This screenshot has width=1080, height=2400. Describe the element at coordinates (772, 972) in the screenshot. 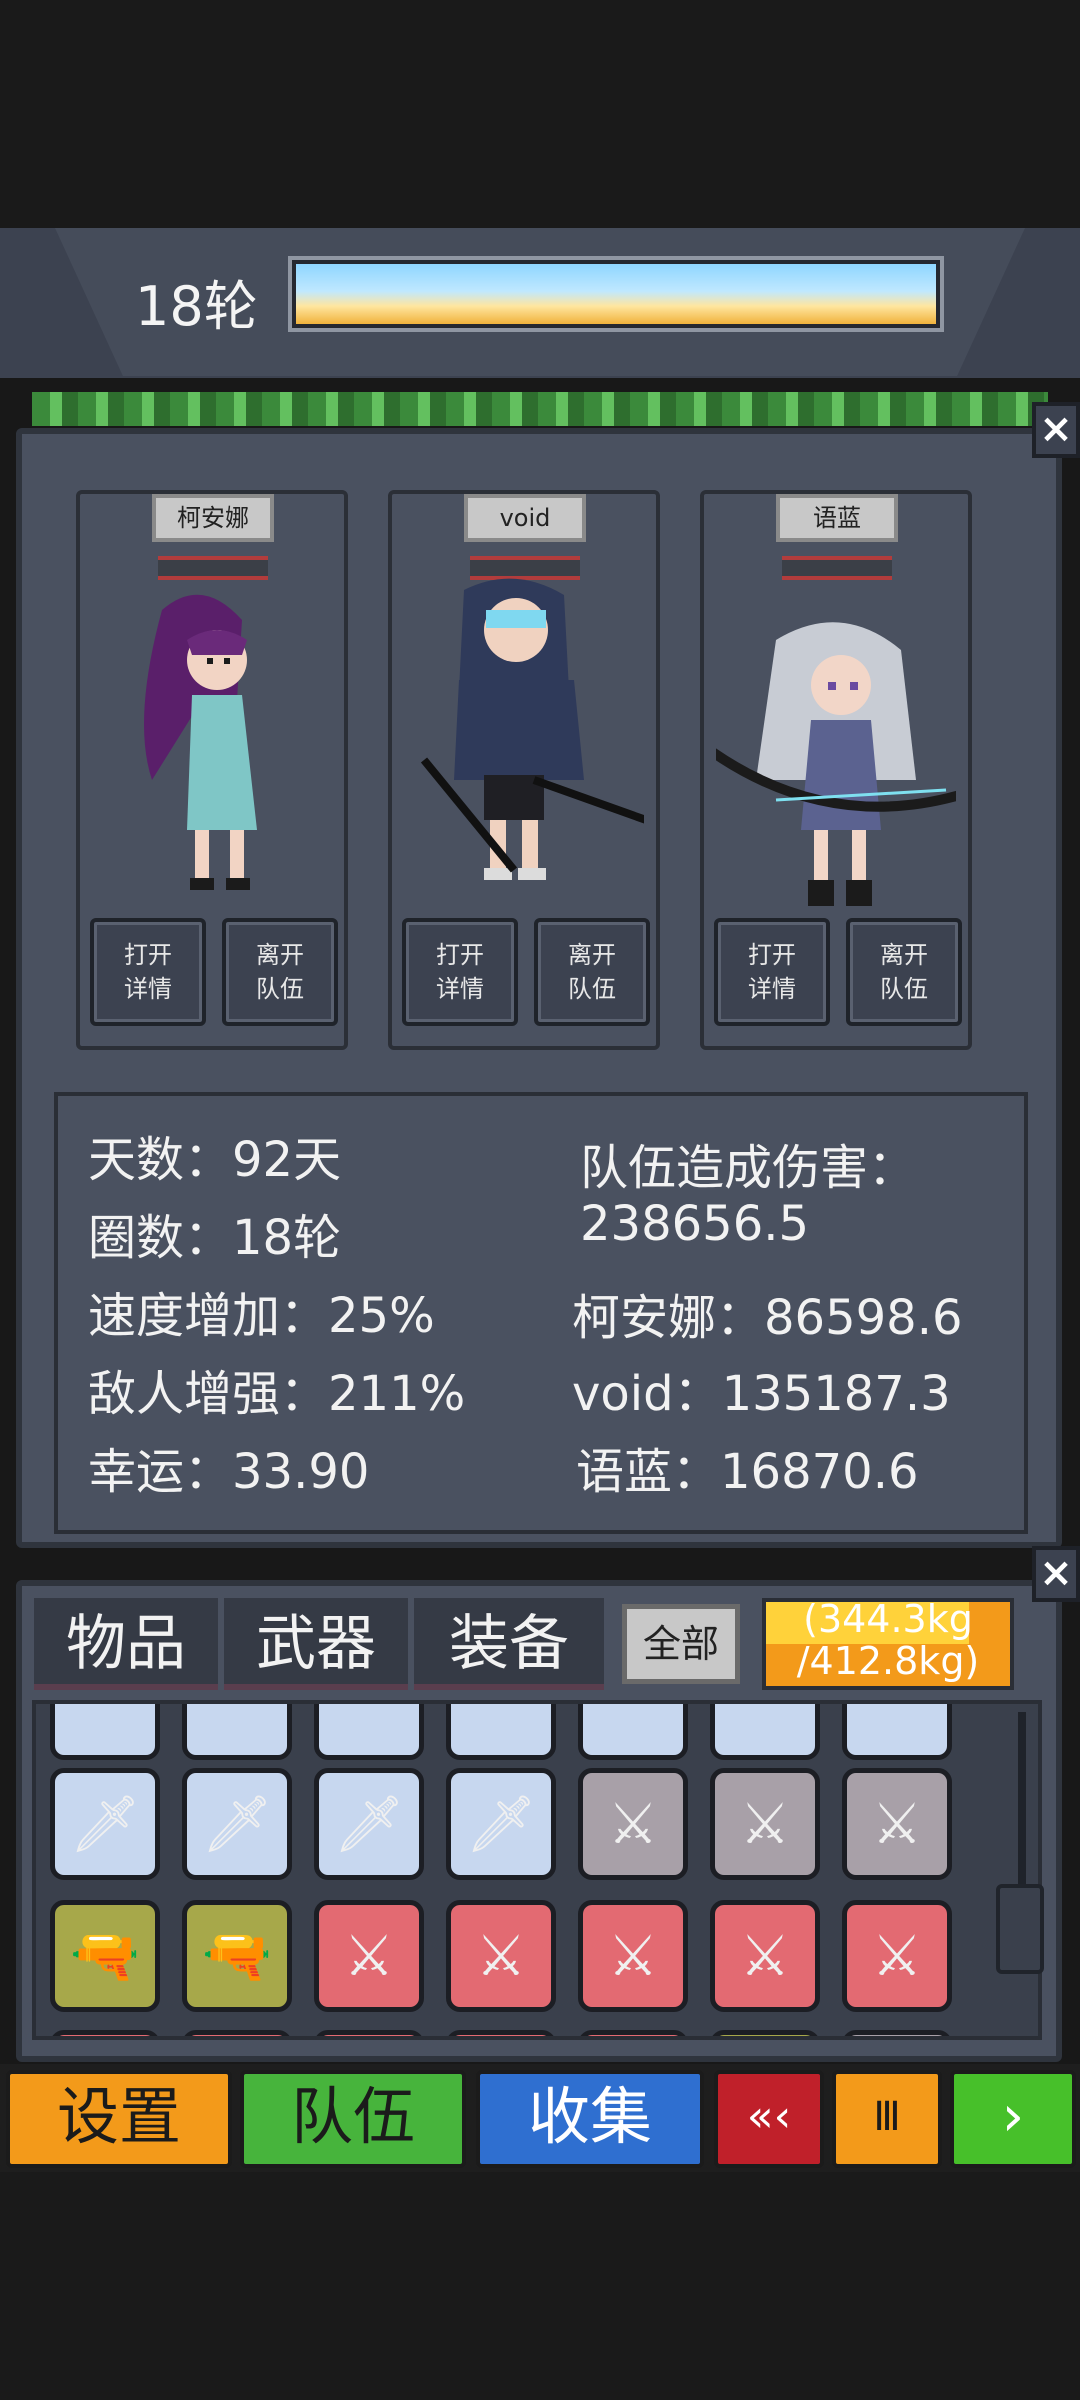

I see `member-details-button-3: 打开 详情` at that location.